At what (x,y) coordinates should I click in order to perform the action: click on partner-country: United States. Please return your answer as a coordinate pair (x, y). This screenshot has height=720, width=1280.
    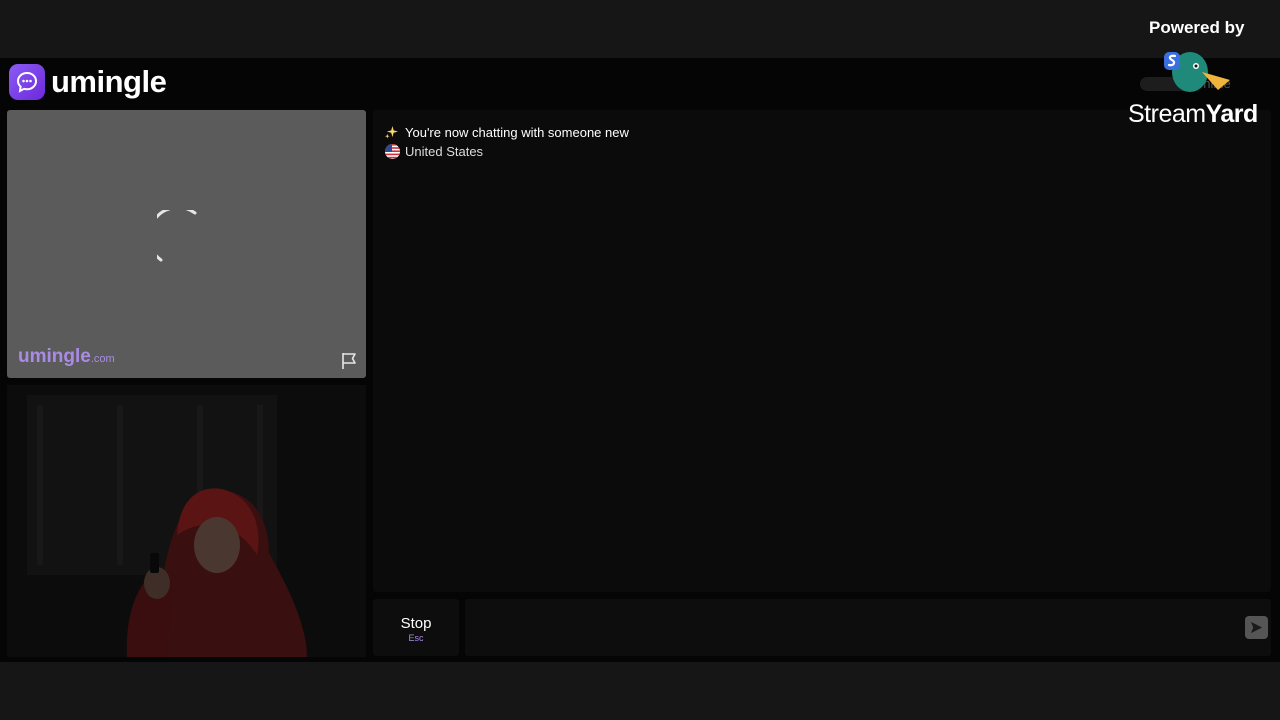
    Looking at the image, I should click on (434, 151).